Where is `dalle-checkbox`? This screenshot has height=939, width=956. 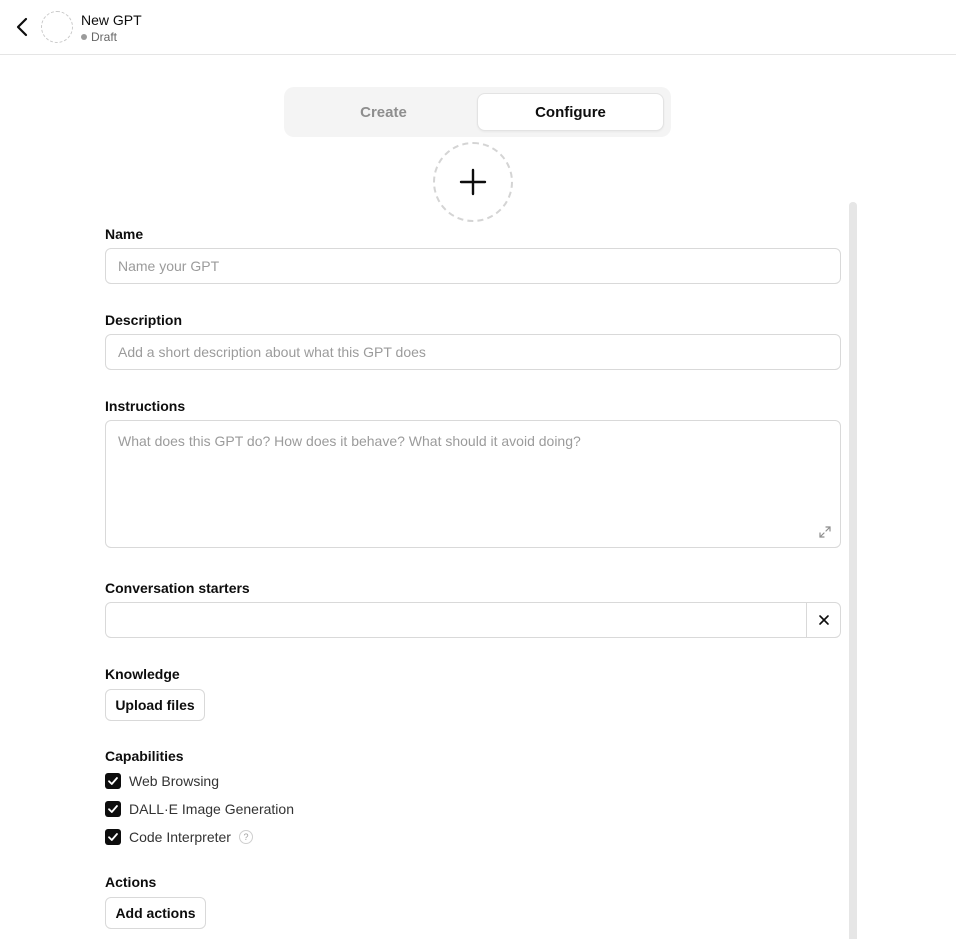
dalle-checkbox is located at coordinates (113, 809).